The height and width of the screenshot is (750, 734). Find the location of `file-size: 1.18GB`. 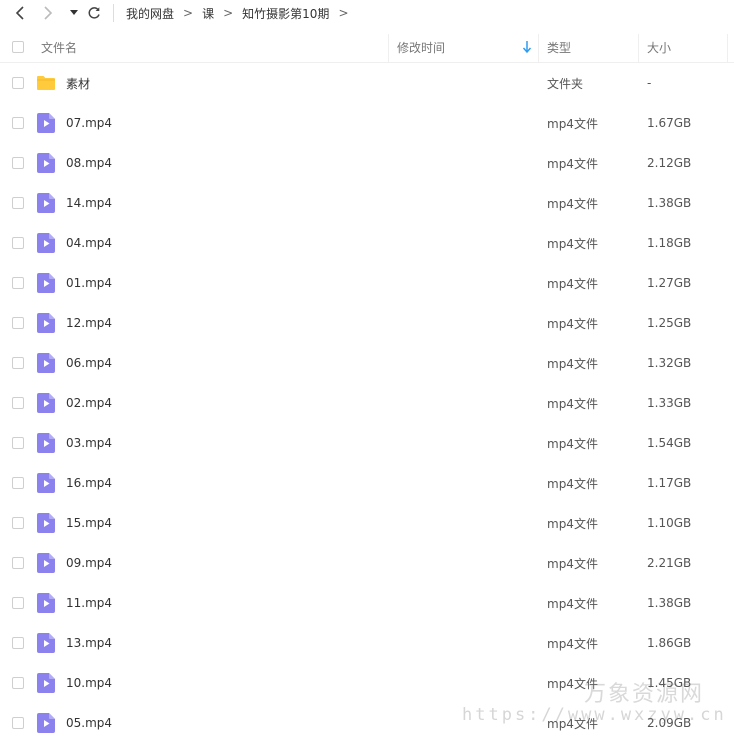

file-size: 1.18GB is located at coordinates (669, 243).